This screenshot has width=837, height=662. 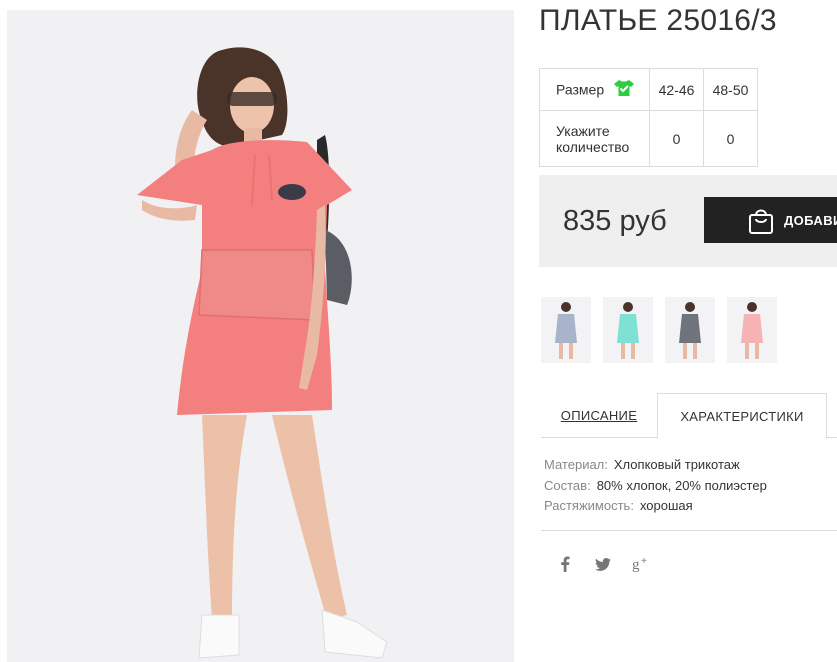 What do you see at coordinates (676, 138) in the screenshot?
I see `quantity-input-42-46: 0` at bounding box center [676, 138].